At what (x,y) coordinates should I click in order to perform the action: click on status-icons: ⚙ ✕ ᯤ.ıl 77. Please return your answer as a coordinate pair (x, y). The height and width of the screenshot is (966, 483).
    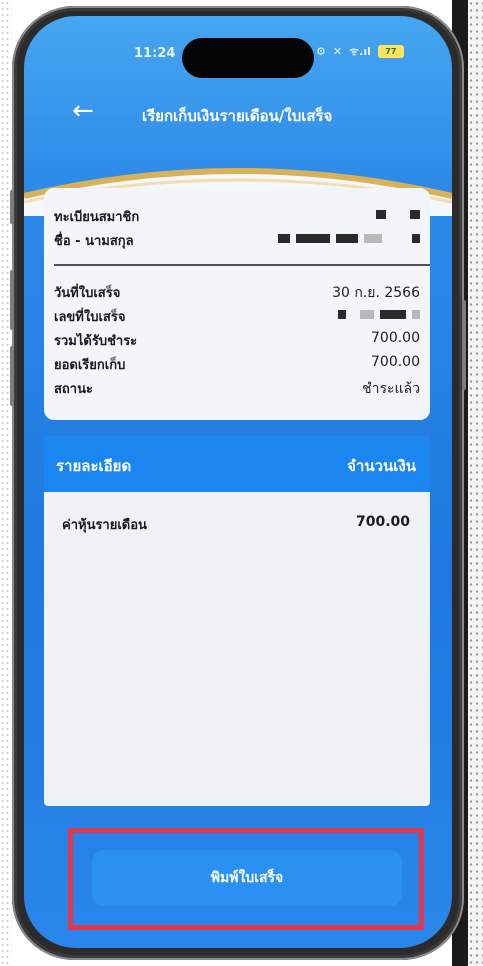
    Looking at the image, I should click on (360, 51).